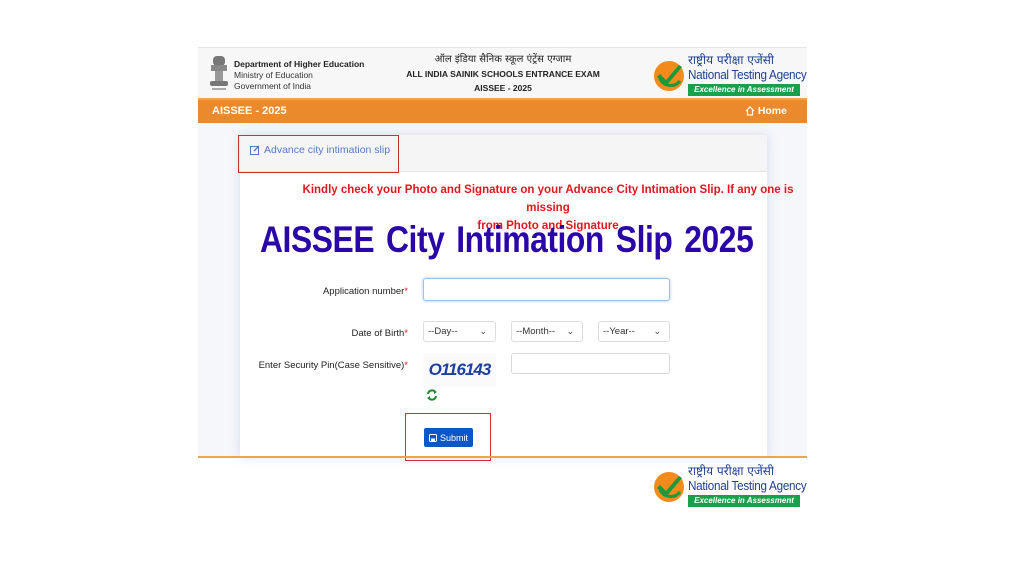 This screenshot has width=1024, height=576. What do you see at coordinates (459, 331) in the screenshot?
I see `dob-day-select: --Day-- ⌄` at bounding box center [459, 331].